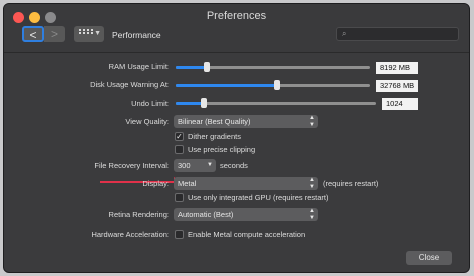  What do you see at coordinates (179, 234) in the screenshot?
I see `hw-acceleration-checkbox` at bounding box center [179, 234].